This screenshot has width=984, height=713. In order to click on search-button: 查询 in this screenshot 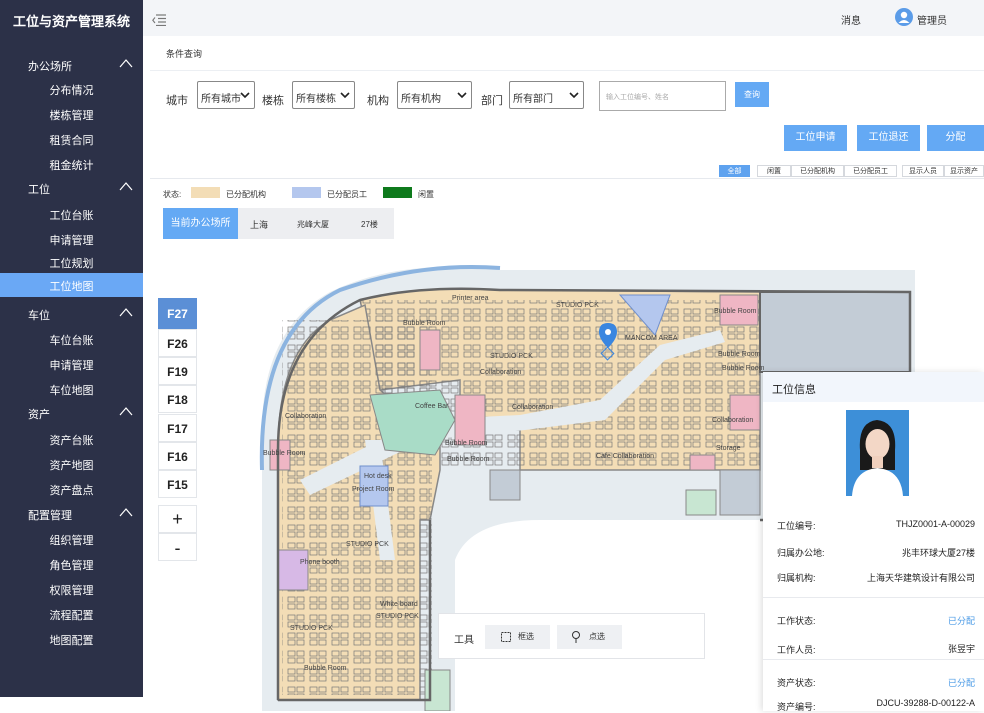, I will do `click(752, 94)`.